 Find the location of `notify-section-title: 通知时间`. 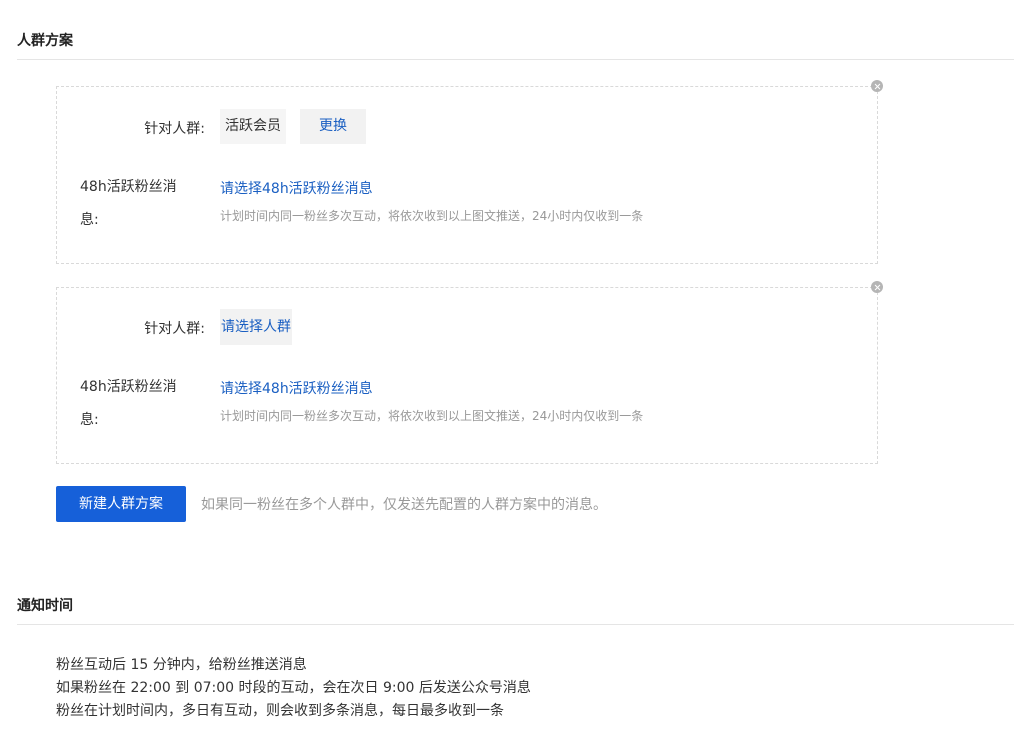

notify-section-title: 通知时间 is located at coordinates (45, 606).